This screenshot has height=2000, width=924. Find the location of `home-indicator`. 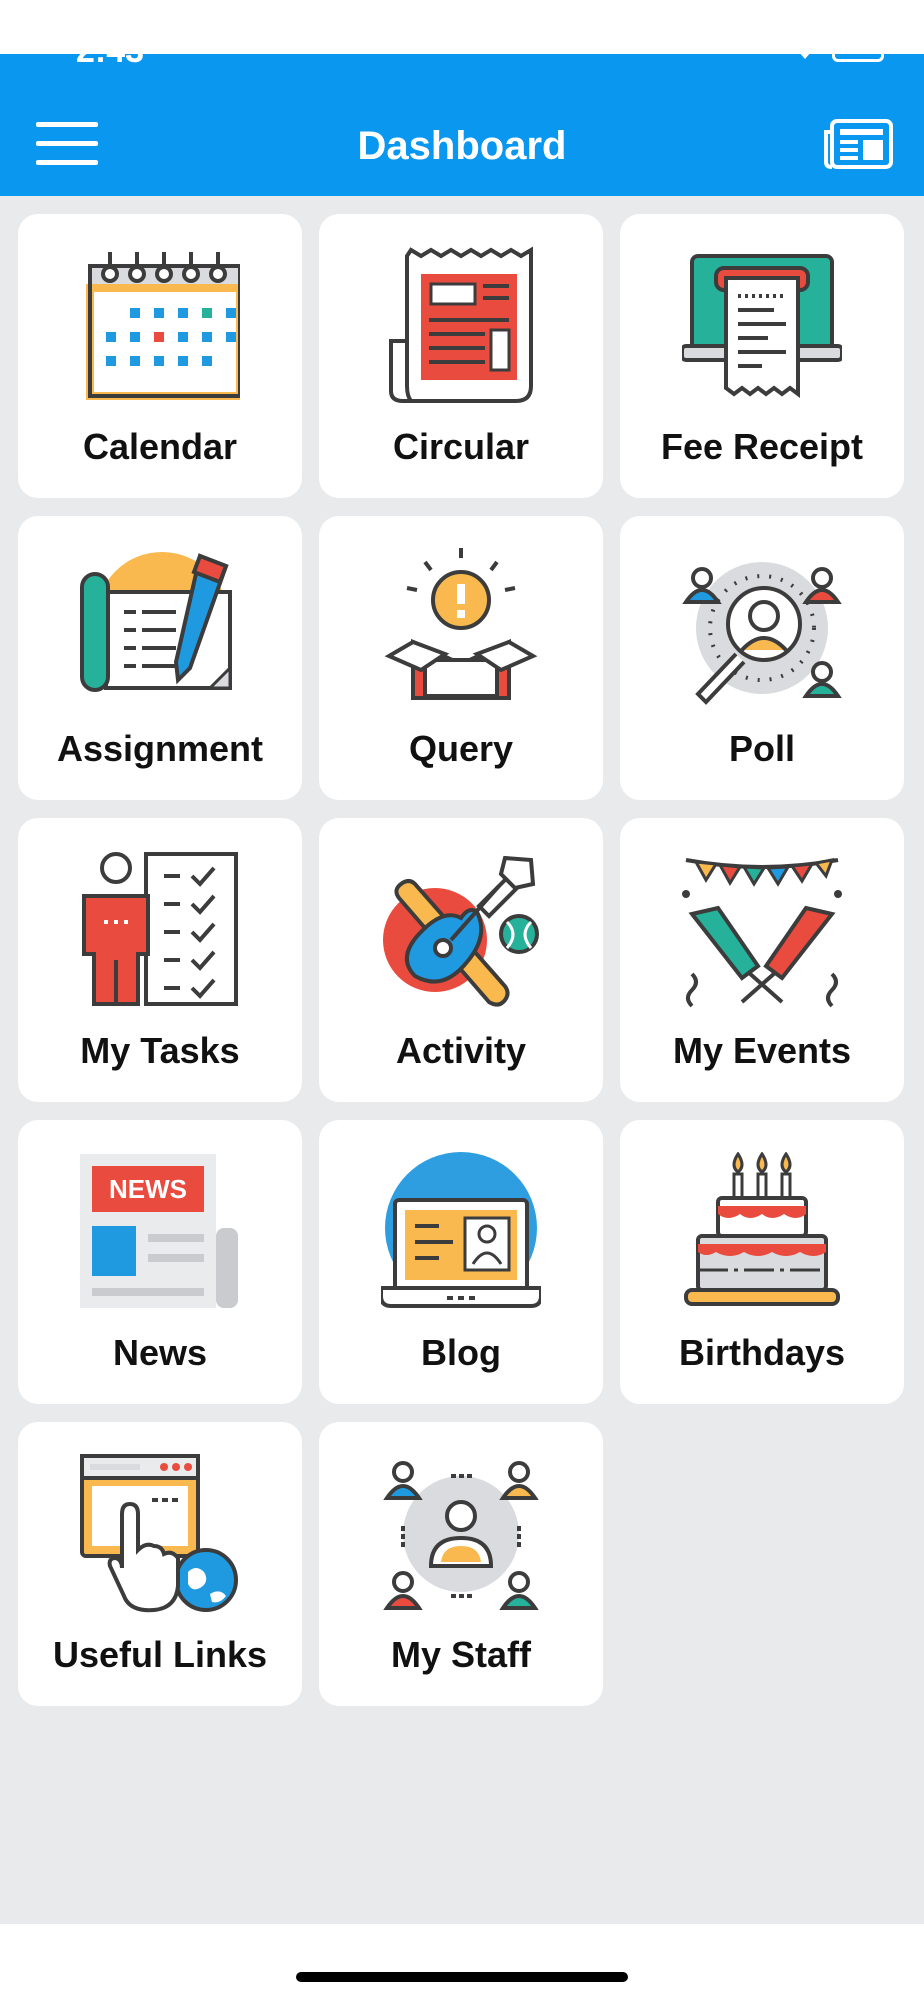

home-indicator is located at coordinates (462, 1977).